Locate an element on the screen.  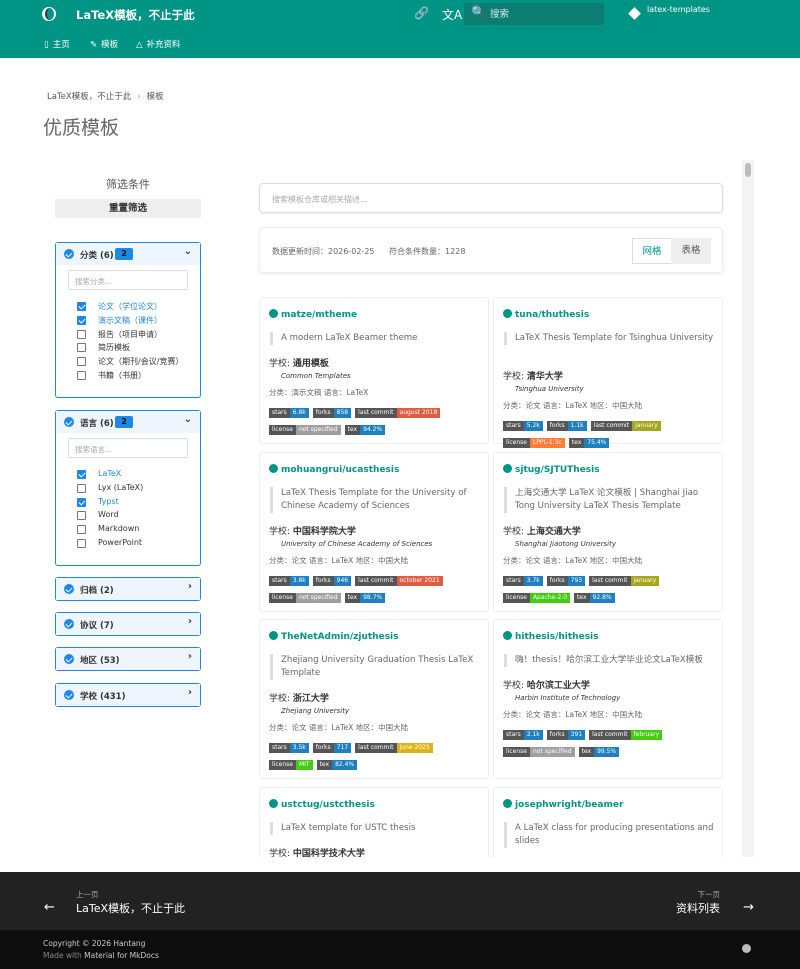
badge-value: 5.2k is located at coordinates (533, 426).